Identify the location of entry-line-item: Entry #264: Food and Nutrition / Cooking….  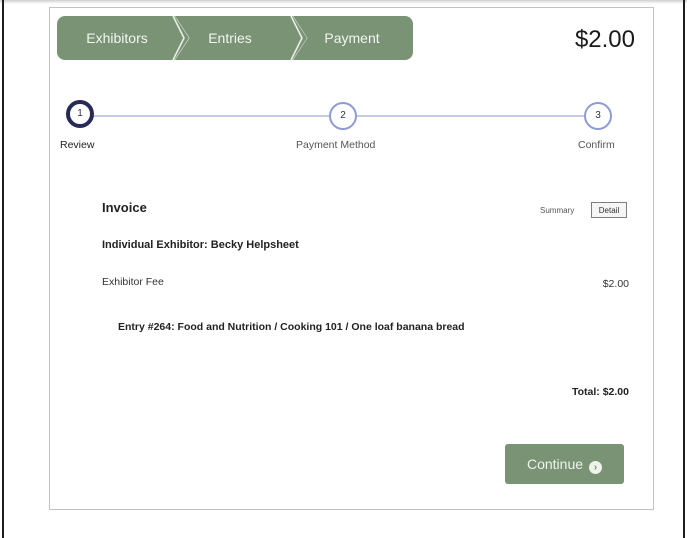
(291, 327).